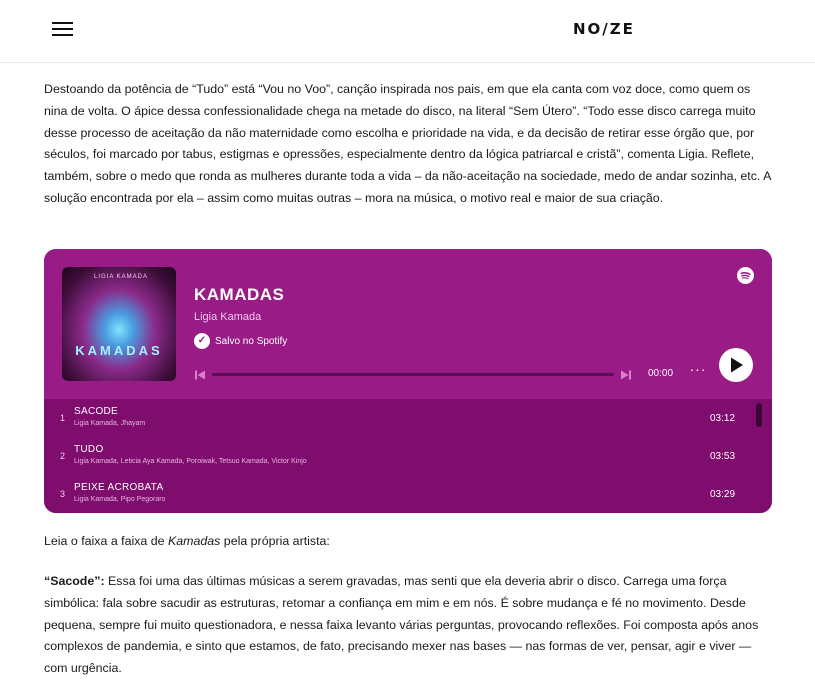 Image resolution: width=815 pixels, height=686 pixels. Describe the element at coordinates (251, 341) in the screenshot. I see `saved-label: Salvo no Spotify` at that location.